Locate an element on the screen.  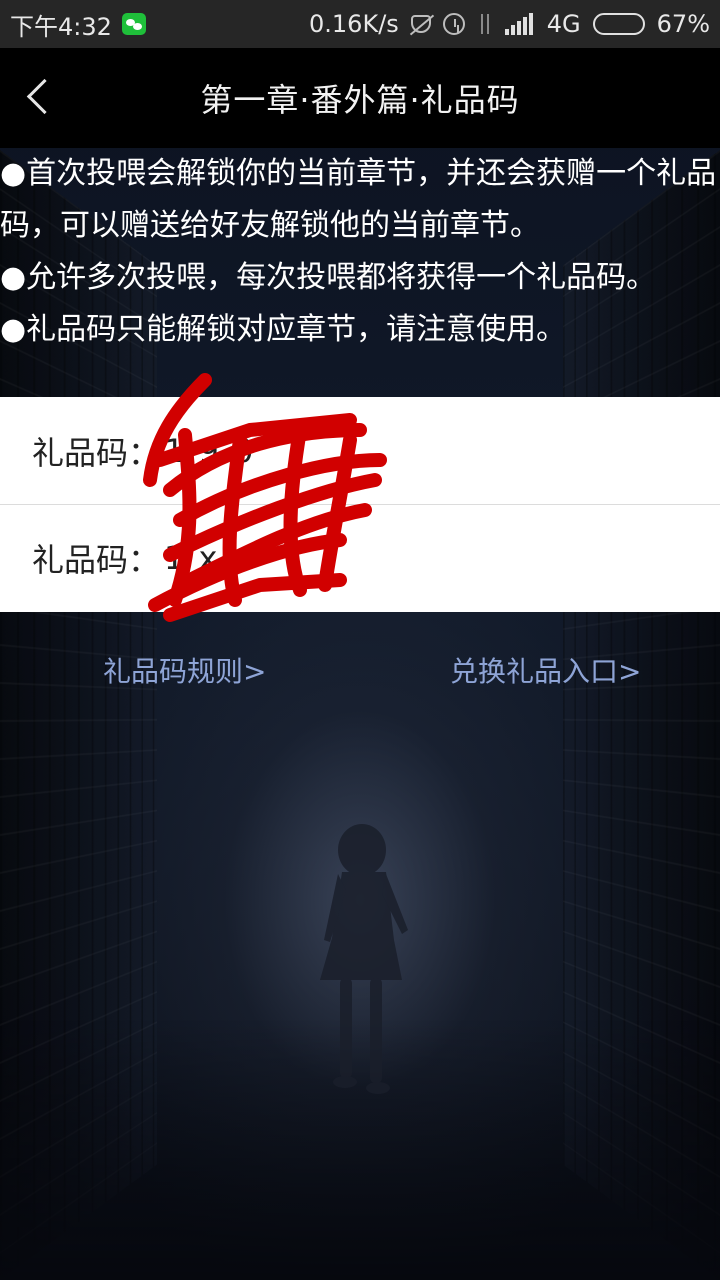
network-type: 4G is located at coordinates (564, 24).